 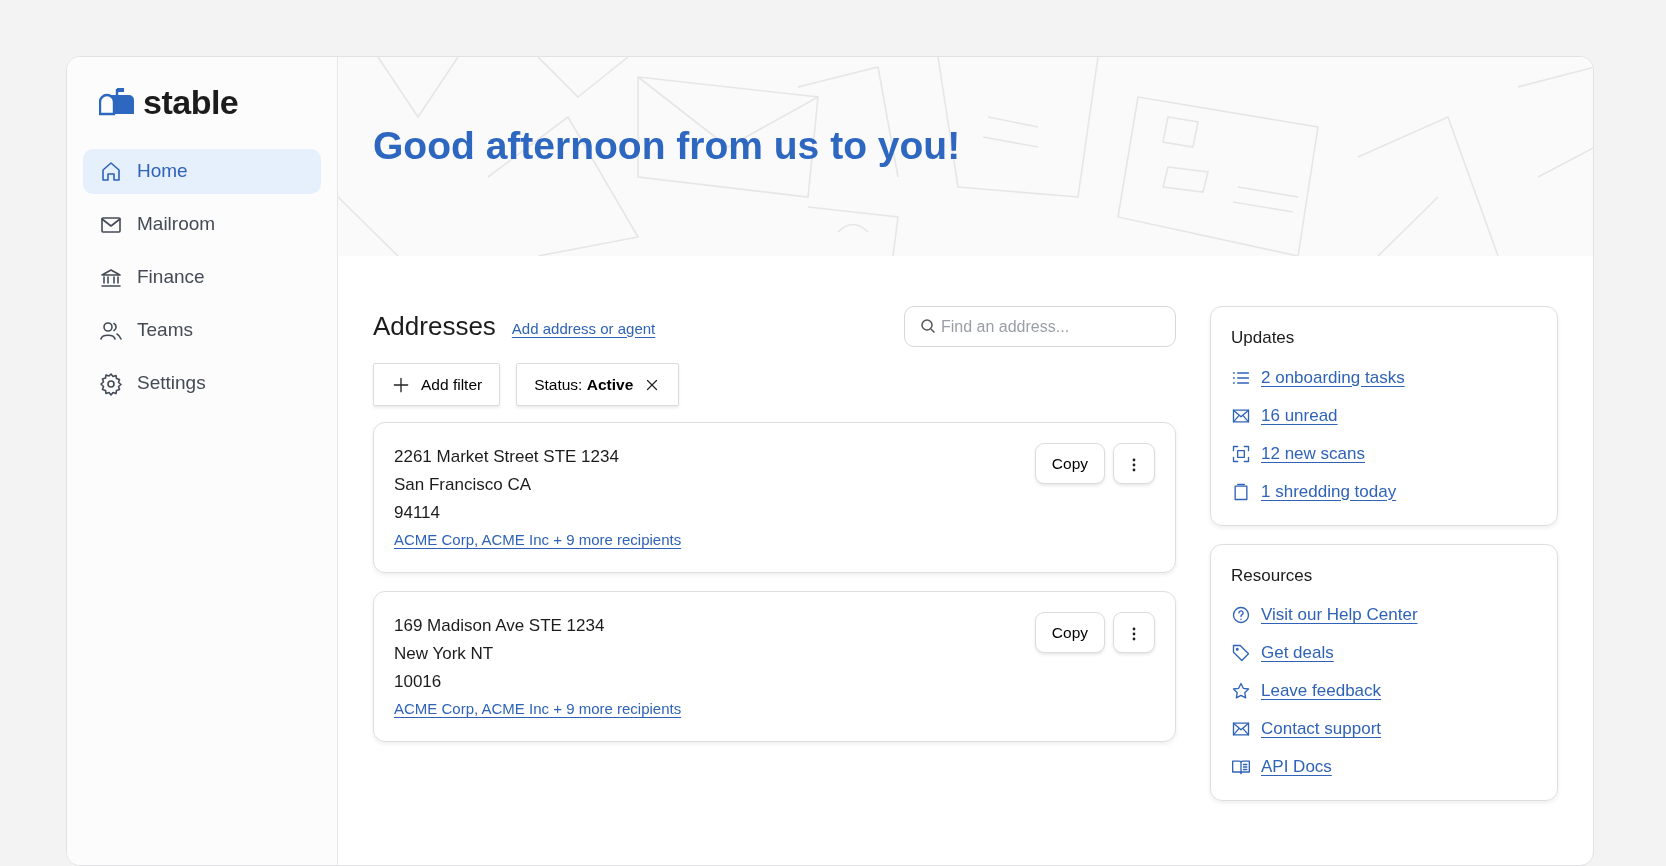 What do you see at coordinates (202, 277) in the screenshot?
I see `sidebar-item: Finance` at bounding box center [202, 277].